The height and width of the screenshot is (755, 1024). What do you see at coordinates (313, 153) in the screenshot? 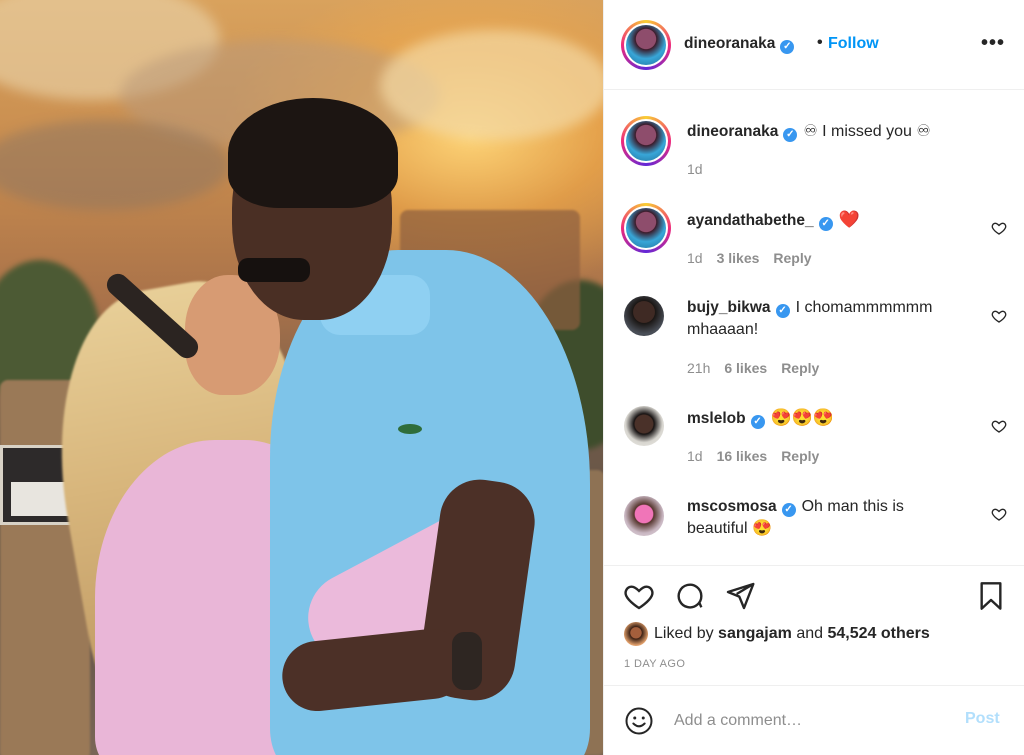
I see `man-hair` at bounding box center [313, 153].